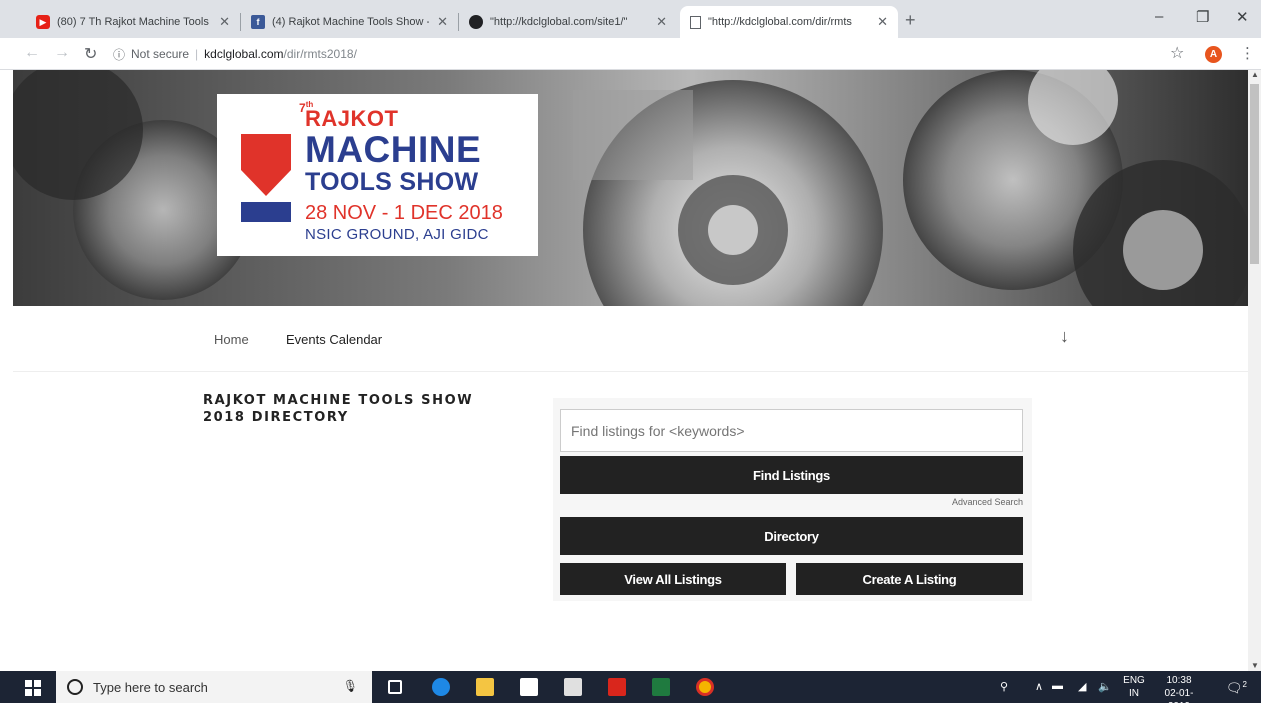 The height and width of the screenshot is (713, 1261). Describe the element at coordinates (791, 536) in the screenshot. I see `directory-button: Directory` at that location.